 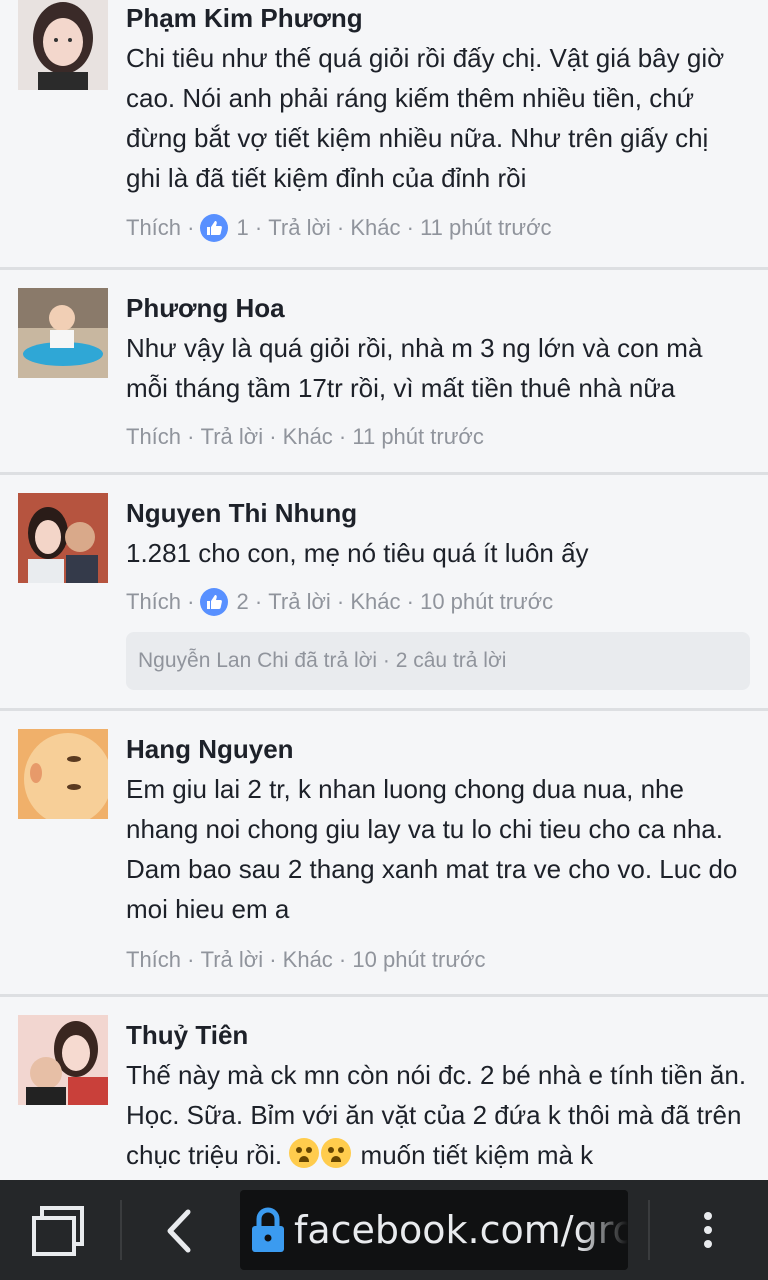 What do you see at coordinates (268, 1230) in the screenshot?
I see `lock-icon` at bounding box center [268, 1230].